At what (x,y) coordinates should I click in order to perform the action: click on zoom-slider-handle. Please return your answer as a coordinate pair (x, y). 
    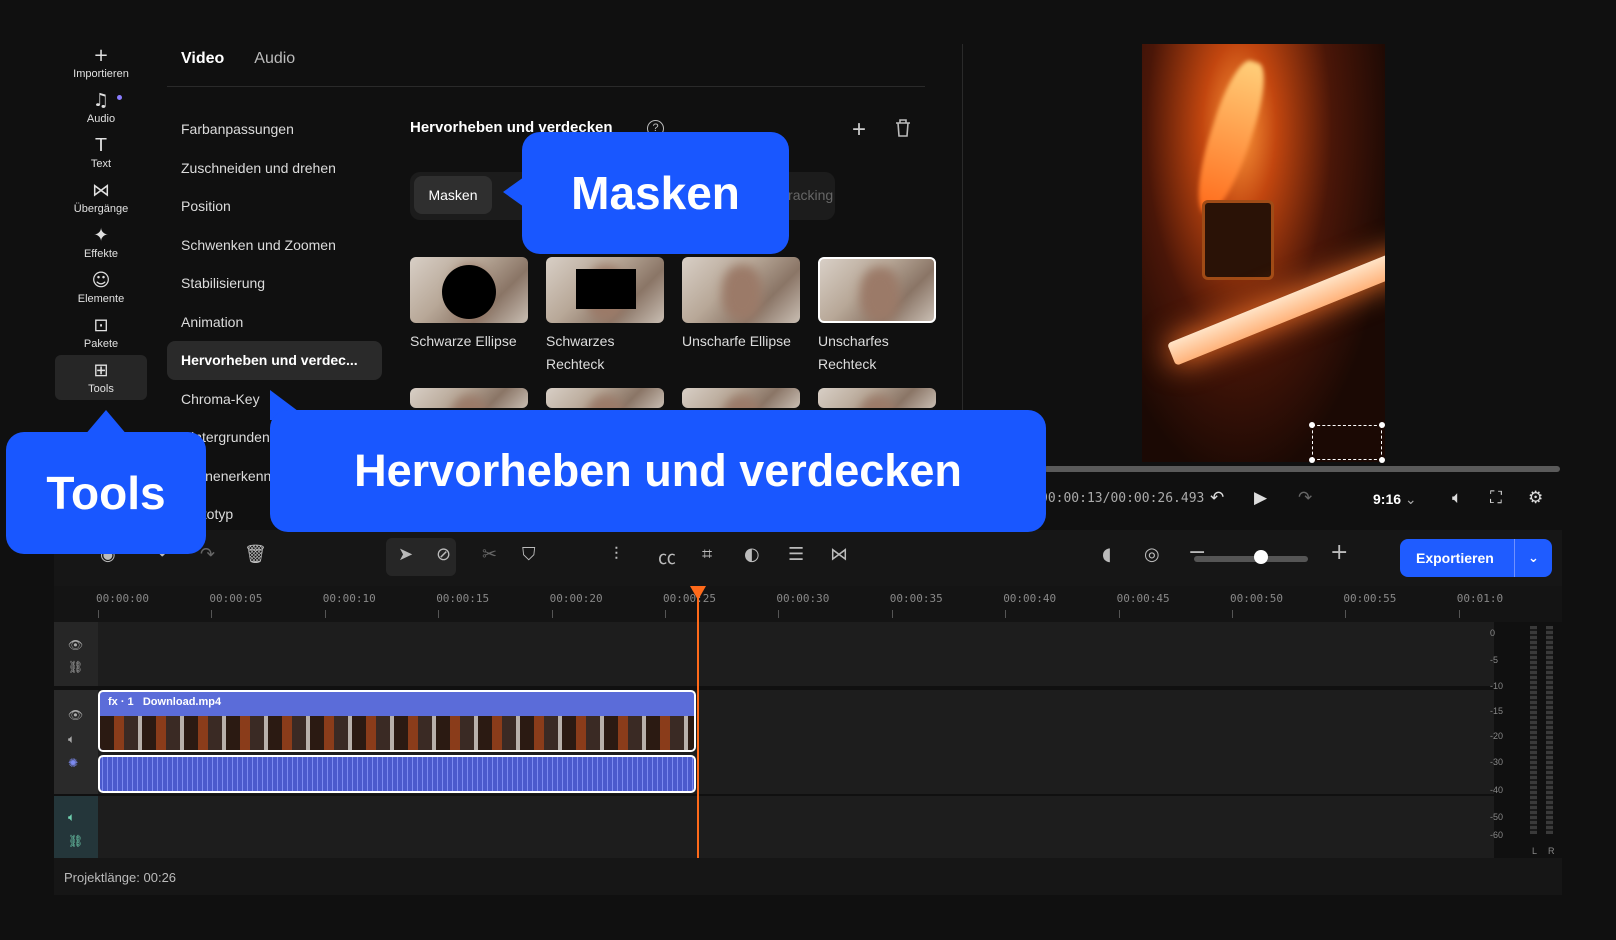
    Looking at the image, I should click on (1261, 557).